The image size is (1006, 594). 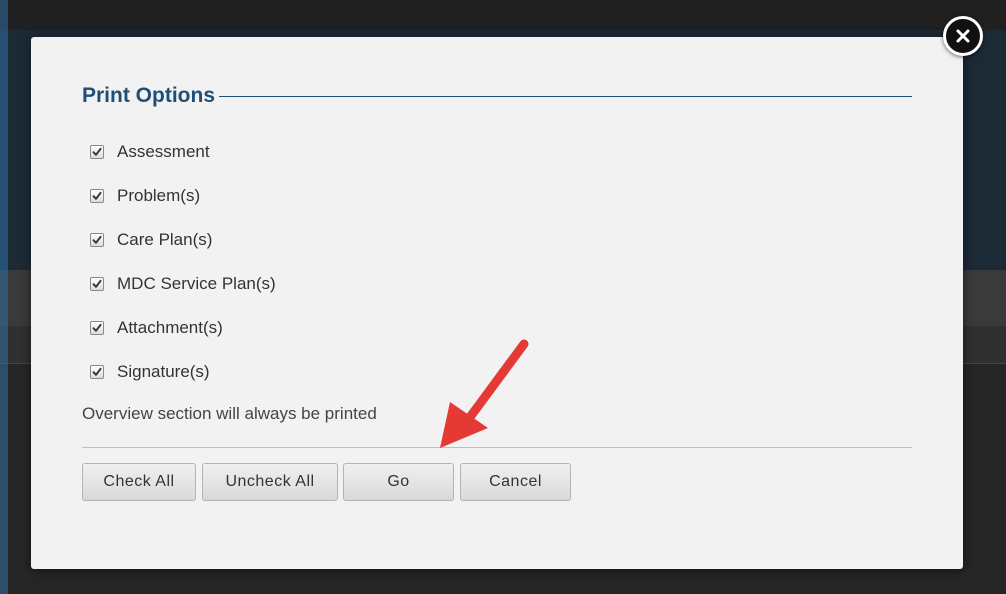 I want to click on background-left-edge, so click(x=4, y=297).